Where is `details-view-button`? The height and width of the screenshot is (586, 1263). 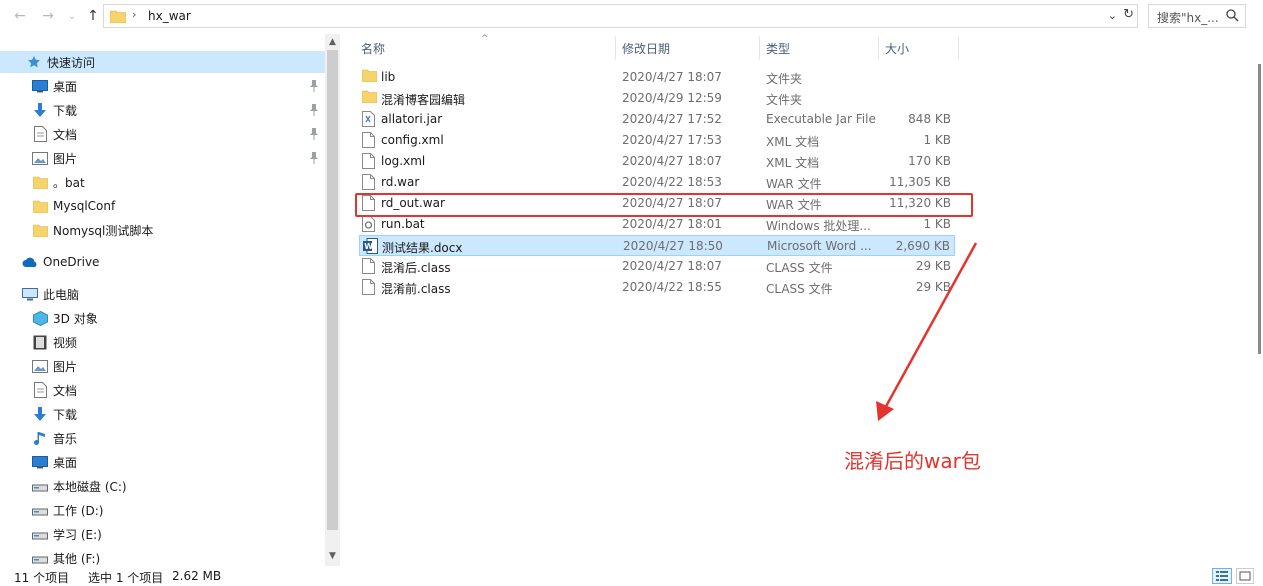
details-view-button is located at coordinates (1222, 576).